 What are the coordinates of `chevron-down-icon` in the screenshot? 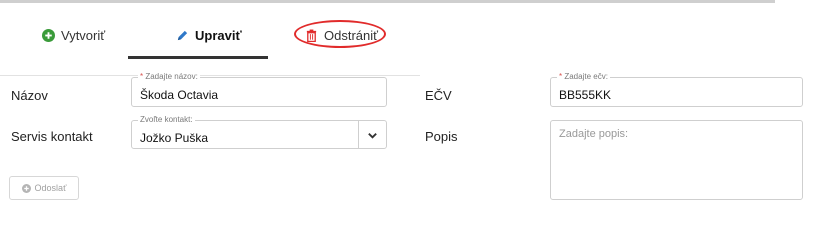 It's located at (372, 135).